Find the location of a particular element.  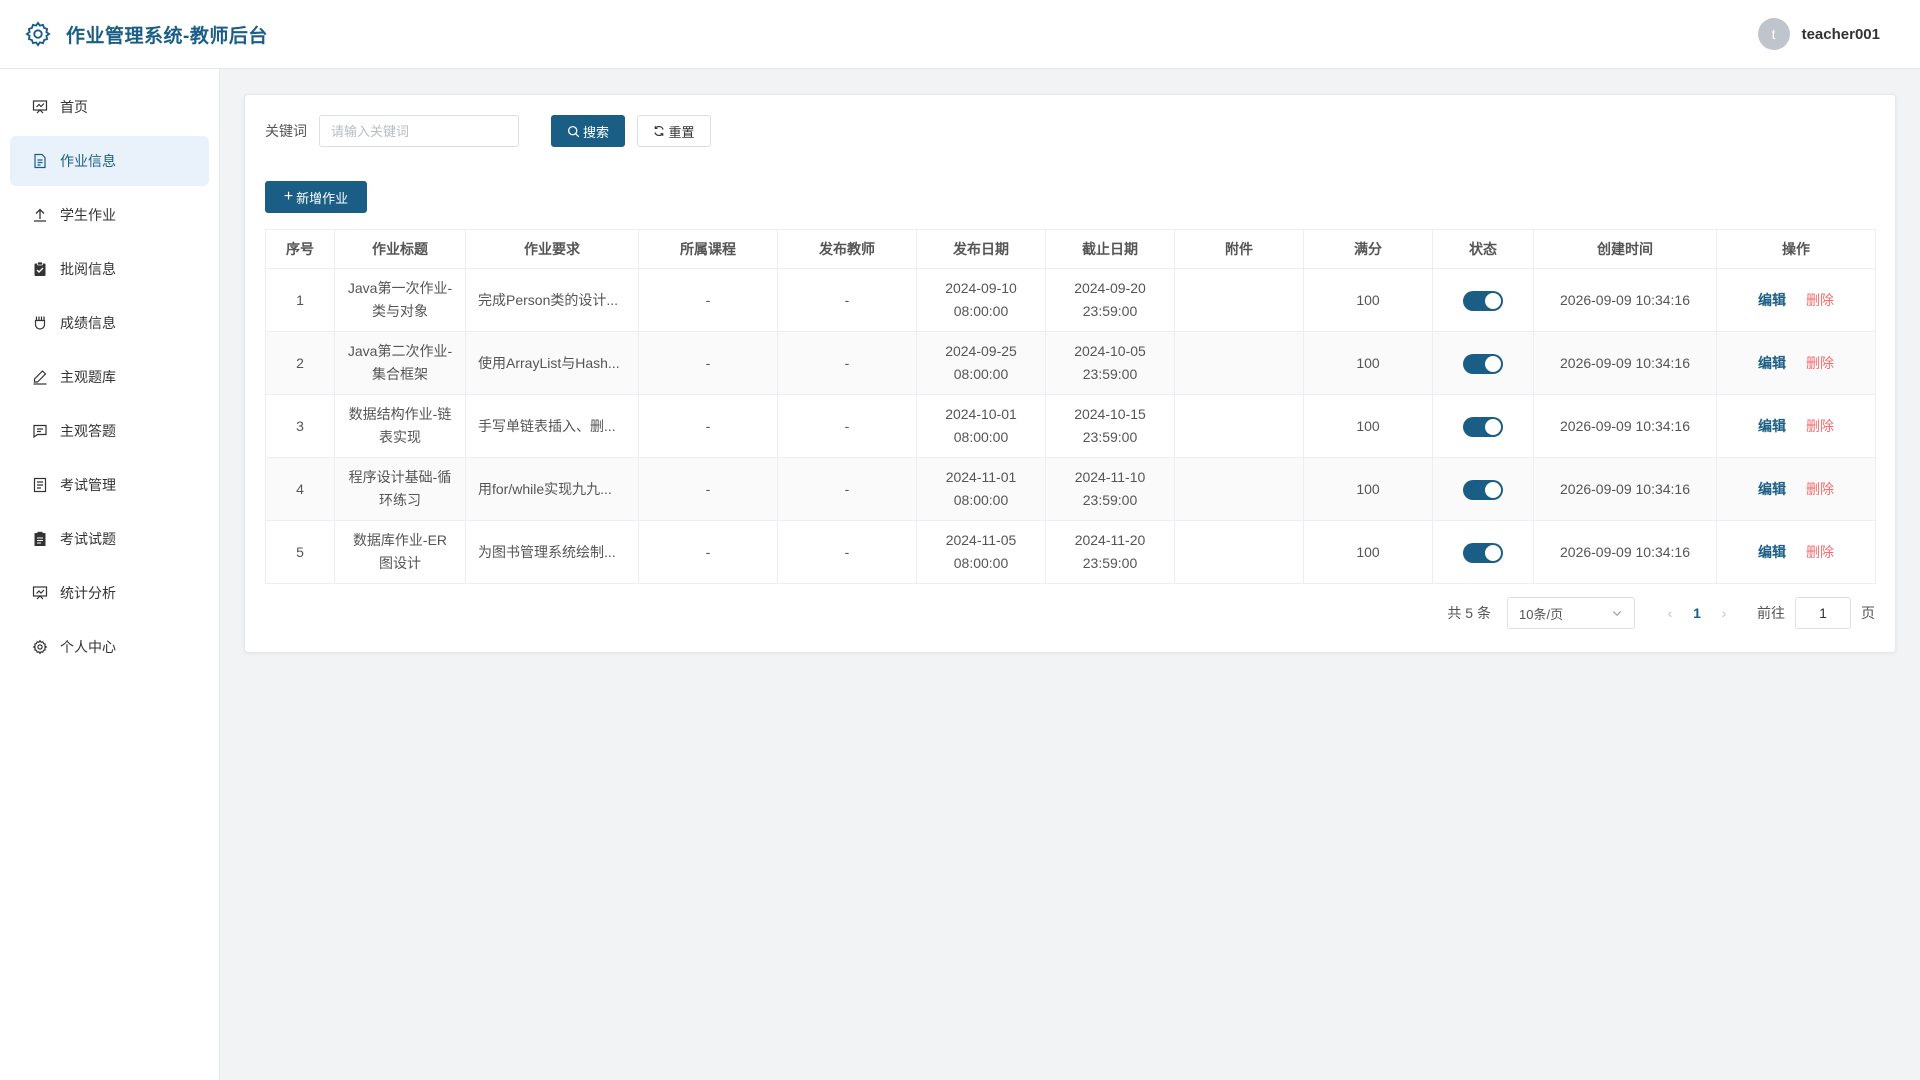

sidebar-item-profile: 个人中心 is located at coordinates (109, 647).